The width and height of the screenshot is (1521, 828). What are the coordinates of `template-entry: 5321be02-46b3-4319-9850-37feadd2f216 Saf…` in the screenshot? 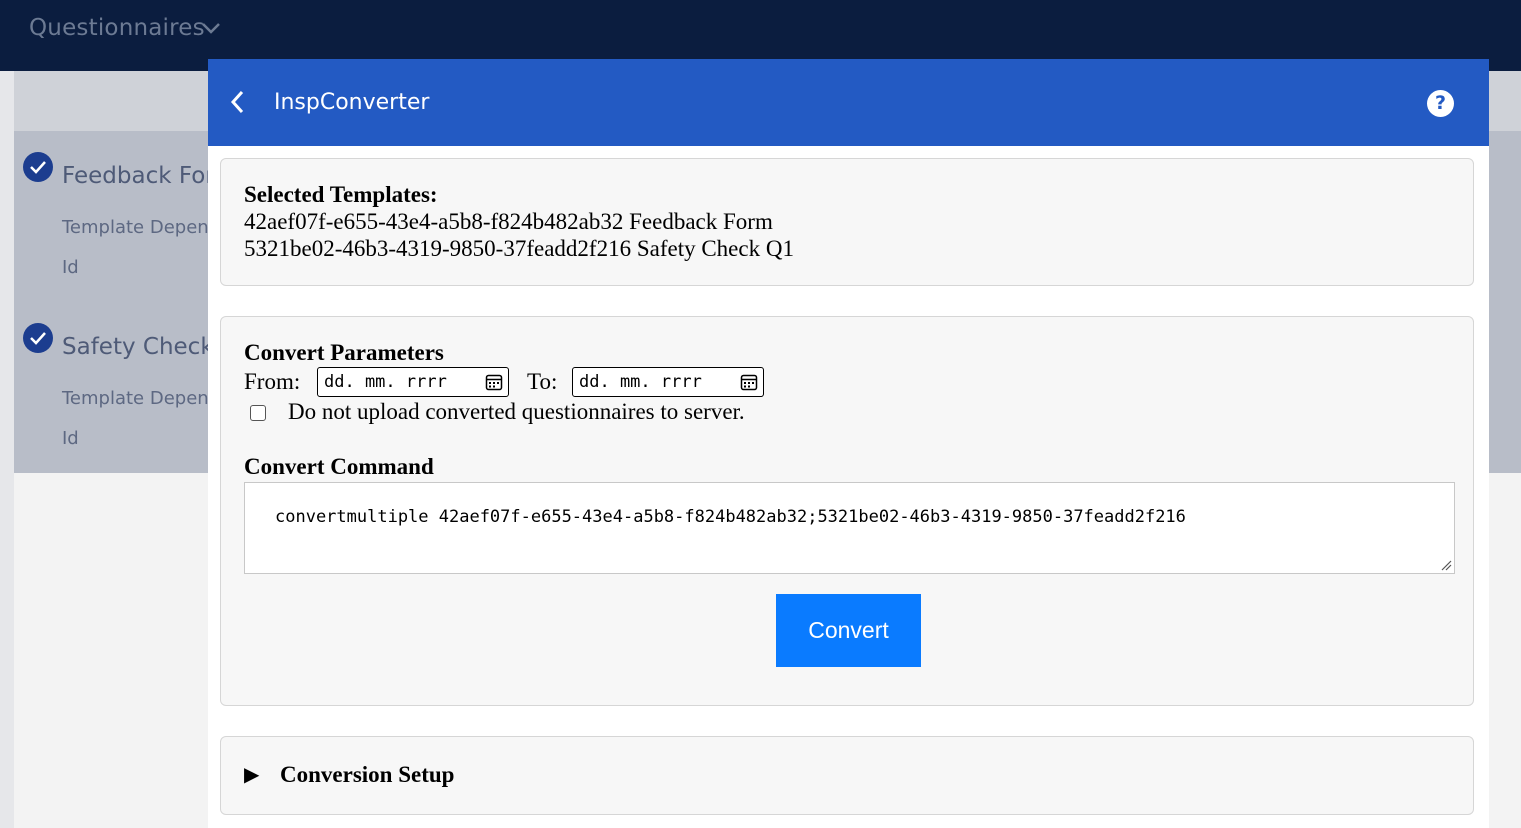 It's located at (519, 248).